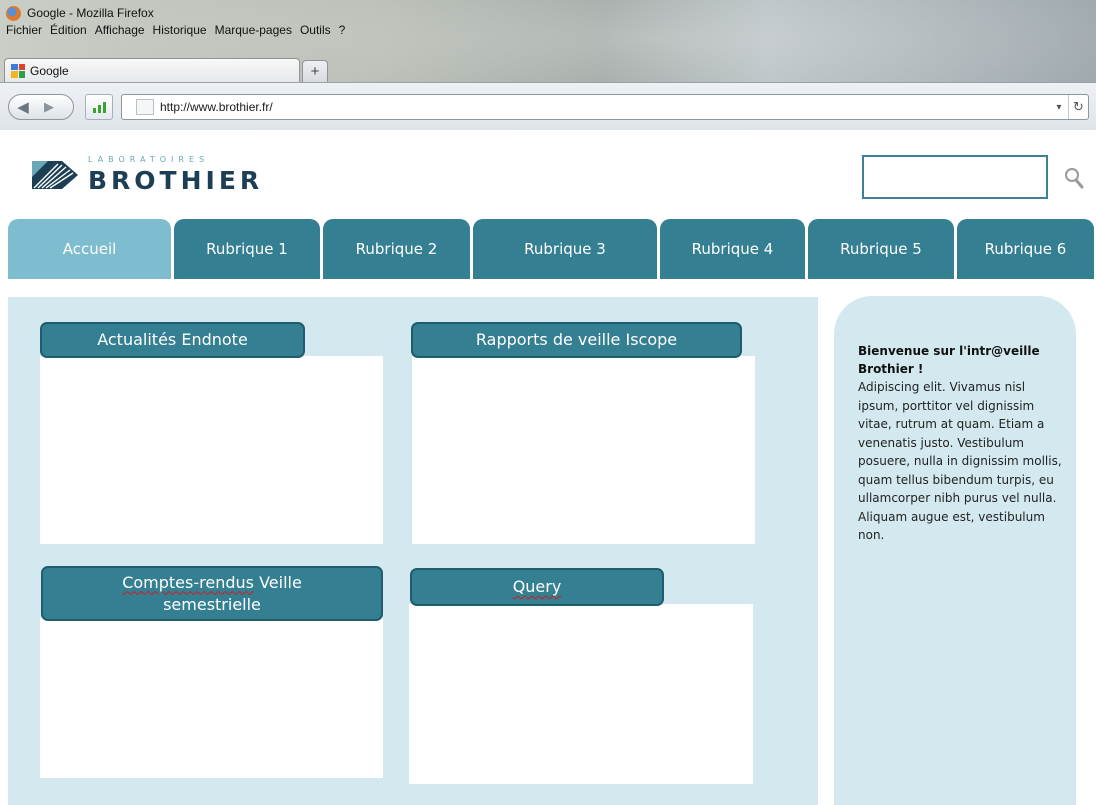  I want to click on widget-query-title-text: Query, so click(537, 586).